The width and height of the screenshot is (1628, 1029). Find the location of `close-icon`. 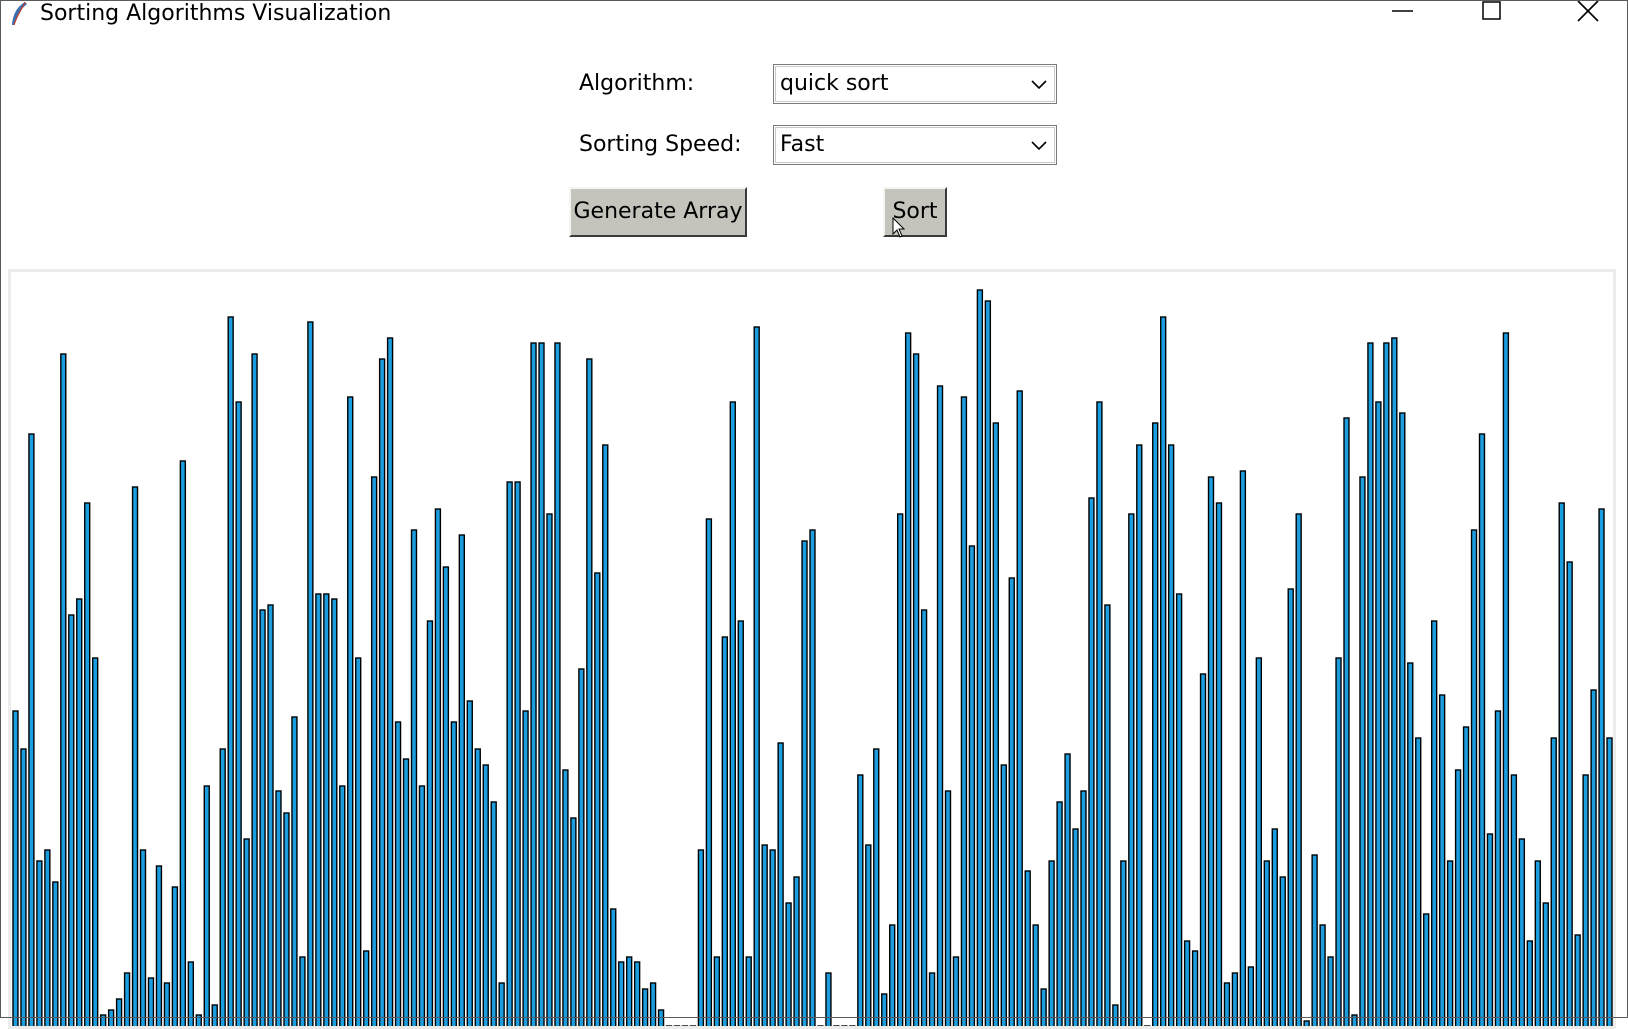

close-icon is located at coordinates (1588, 11).